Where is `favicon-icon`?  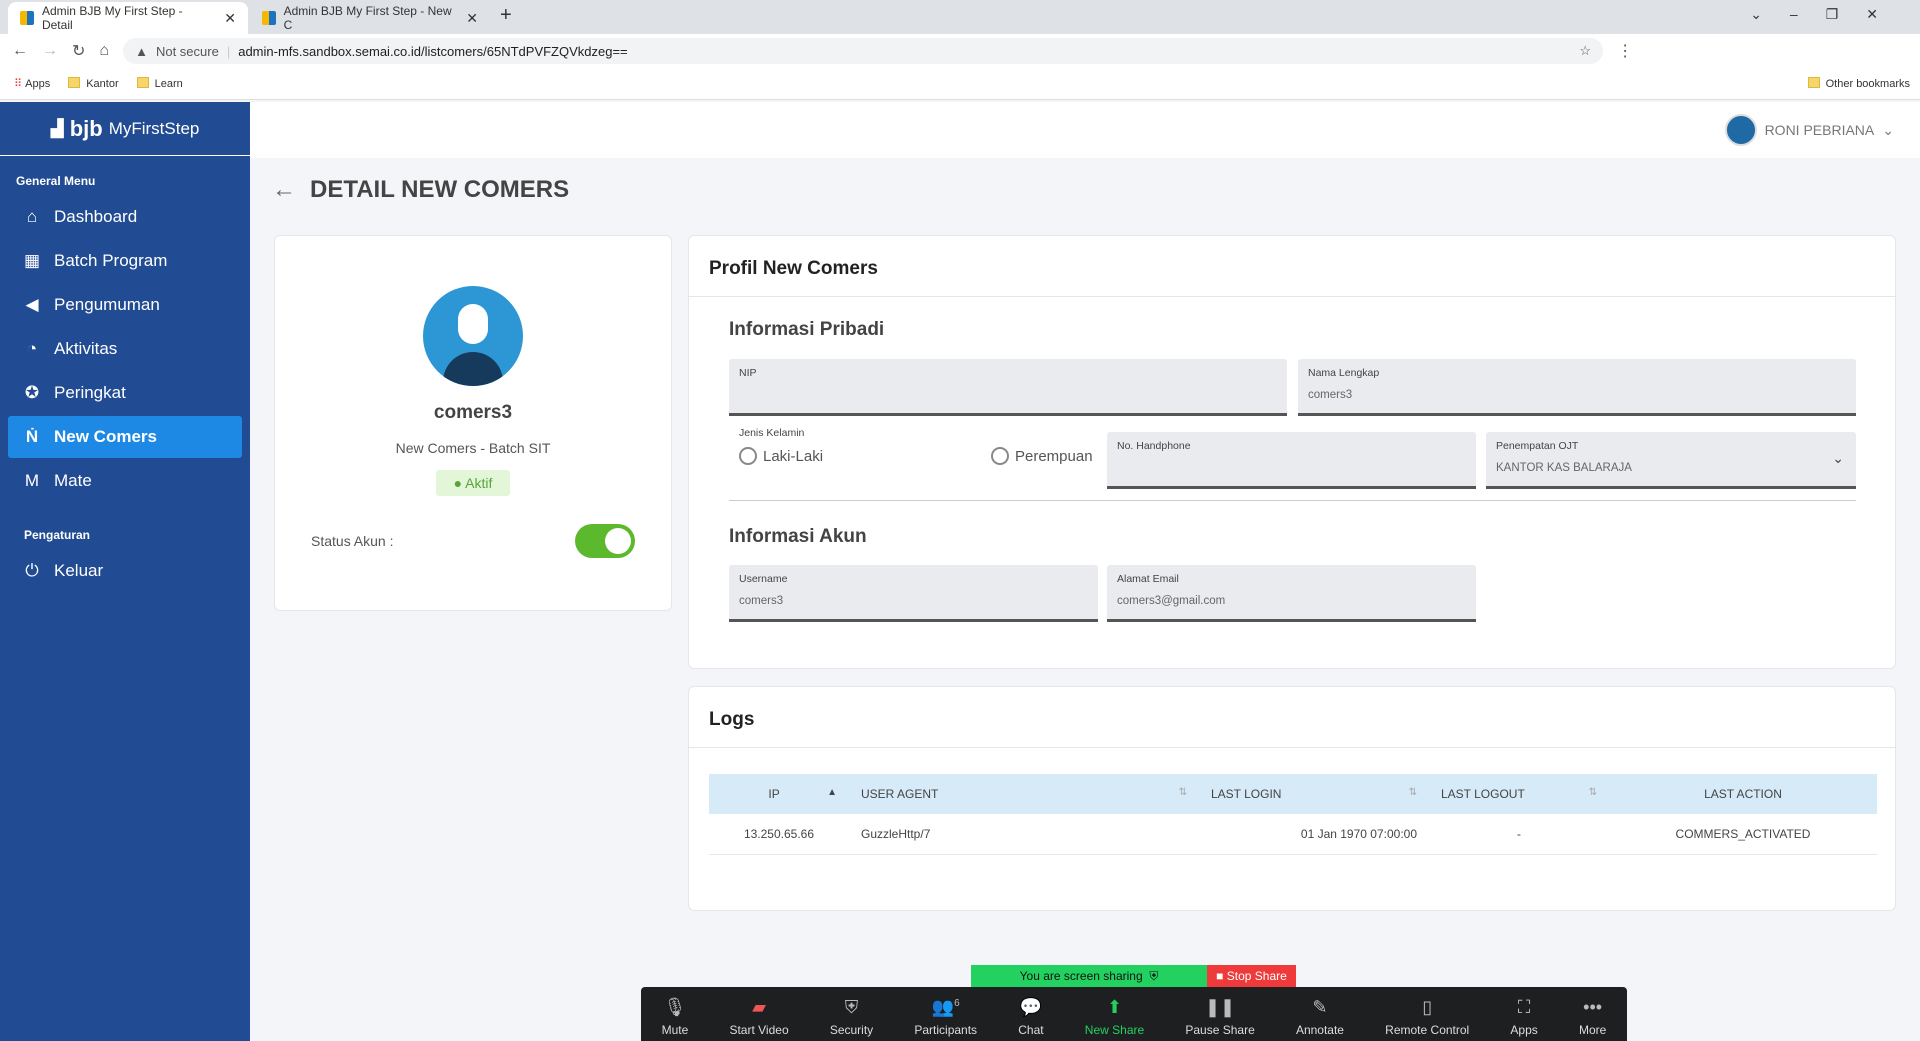 favicon-icon is located at coordinates (27, 18).